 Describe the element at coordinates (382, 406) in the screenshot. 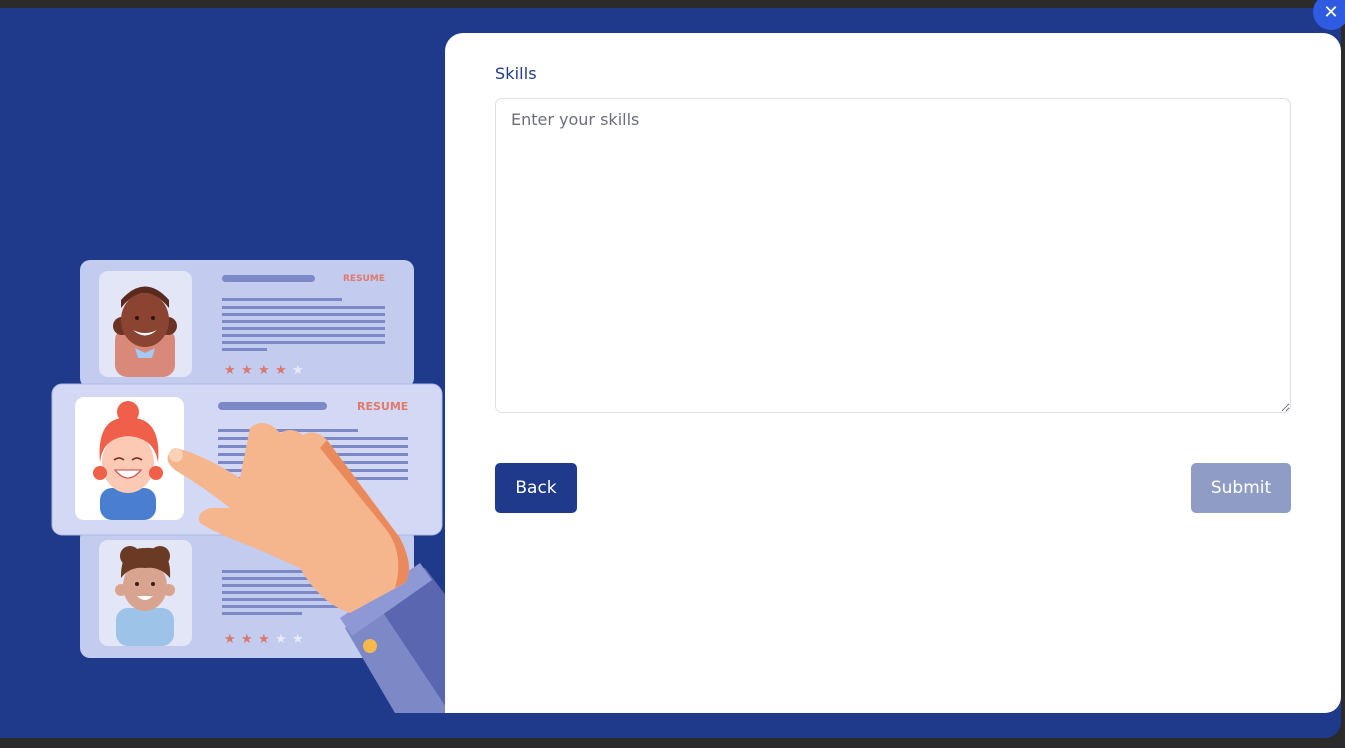

I see `resume-label-middle: RESUME` at that location.